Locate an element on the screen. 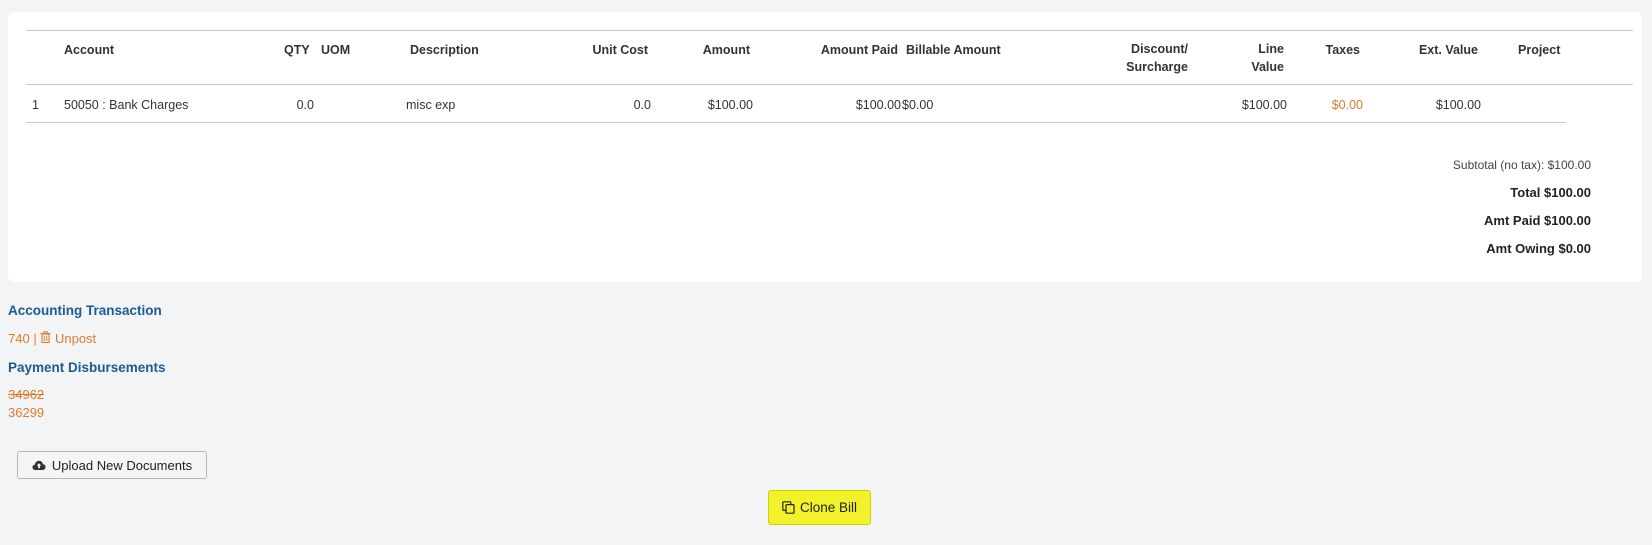  header-discount-surcharge: Discount/ Surcharge is located at coordinates (1138, 58).